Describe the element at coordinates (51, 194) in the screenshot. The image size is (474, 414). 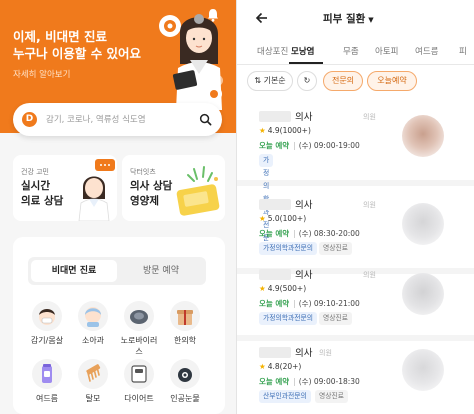
I see `card-title: 실시간 의료 상담` at that location.